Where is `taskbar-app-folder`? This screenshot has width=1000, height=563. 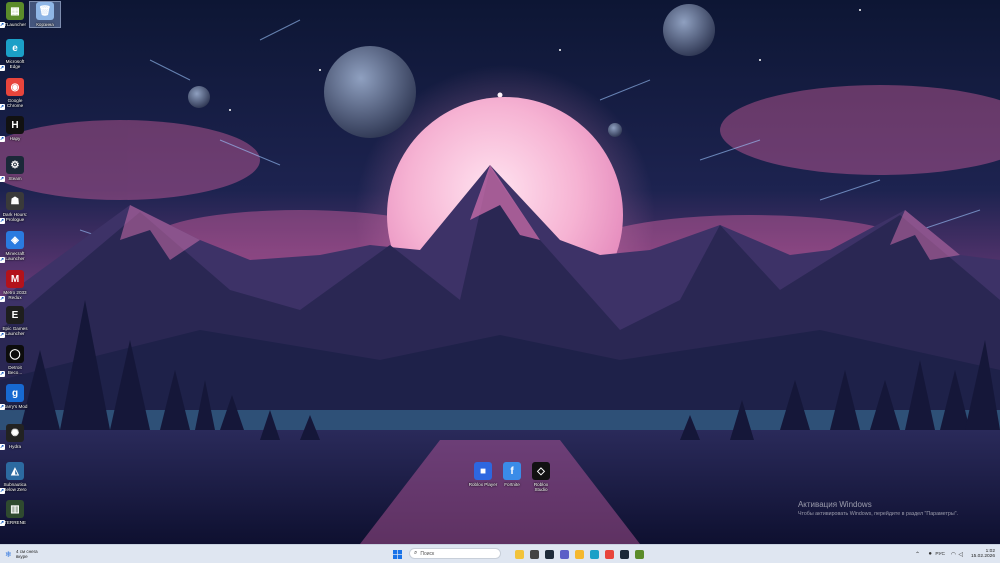
taskbar-app-folder is located at coordinates (579, 554).